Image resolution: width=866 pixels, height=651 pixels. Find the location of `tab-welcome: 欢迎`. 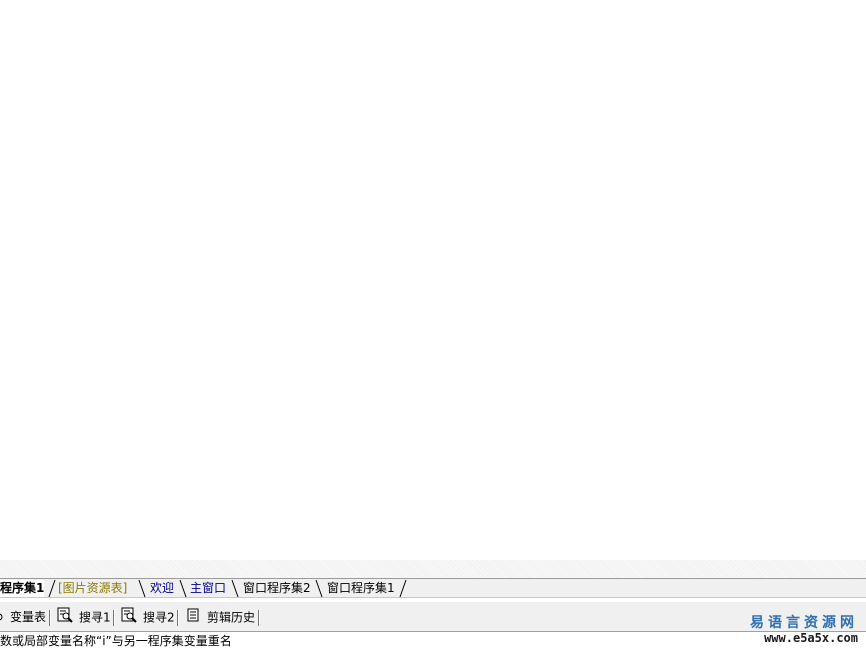

tab-welcome: 欢迎 is located at coordinates (162, 588).